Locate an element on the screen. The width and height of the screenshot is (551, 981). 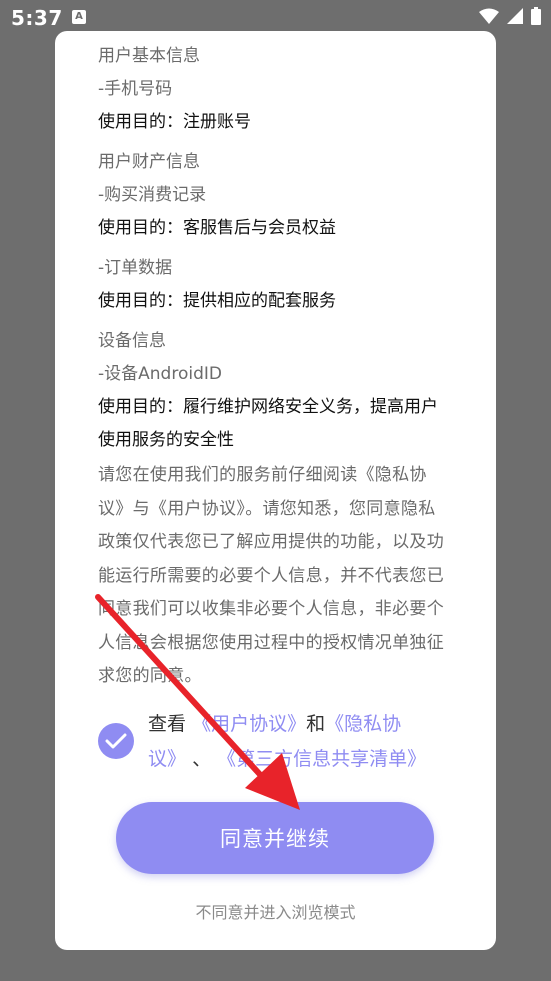
checkmark-icon is located at coordinates (116, 741).